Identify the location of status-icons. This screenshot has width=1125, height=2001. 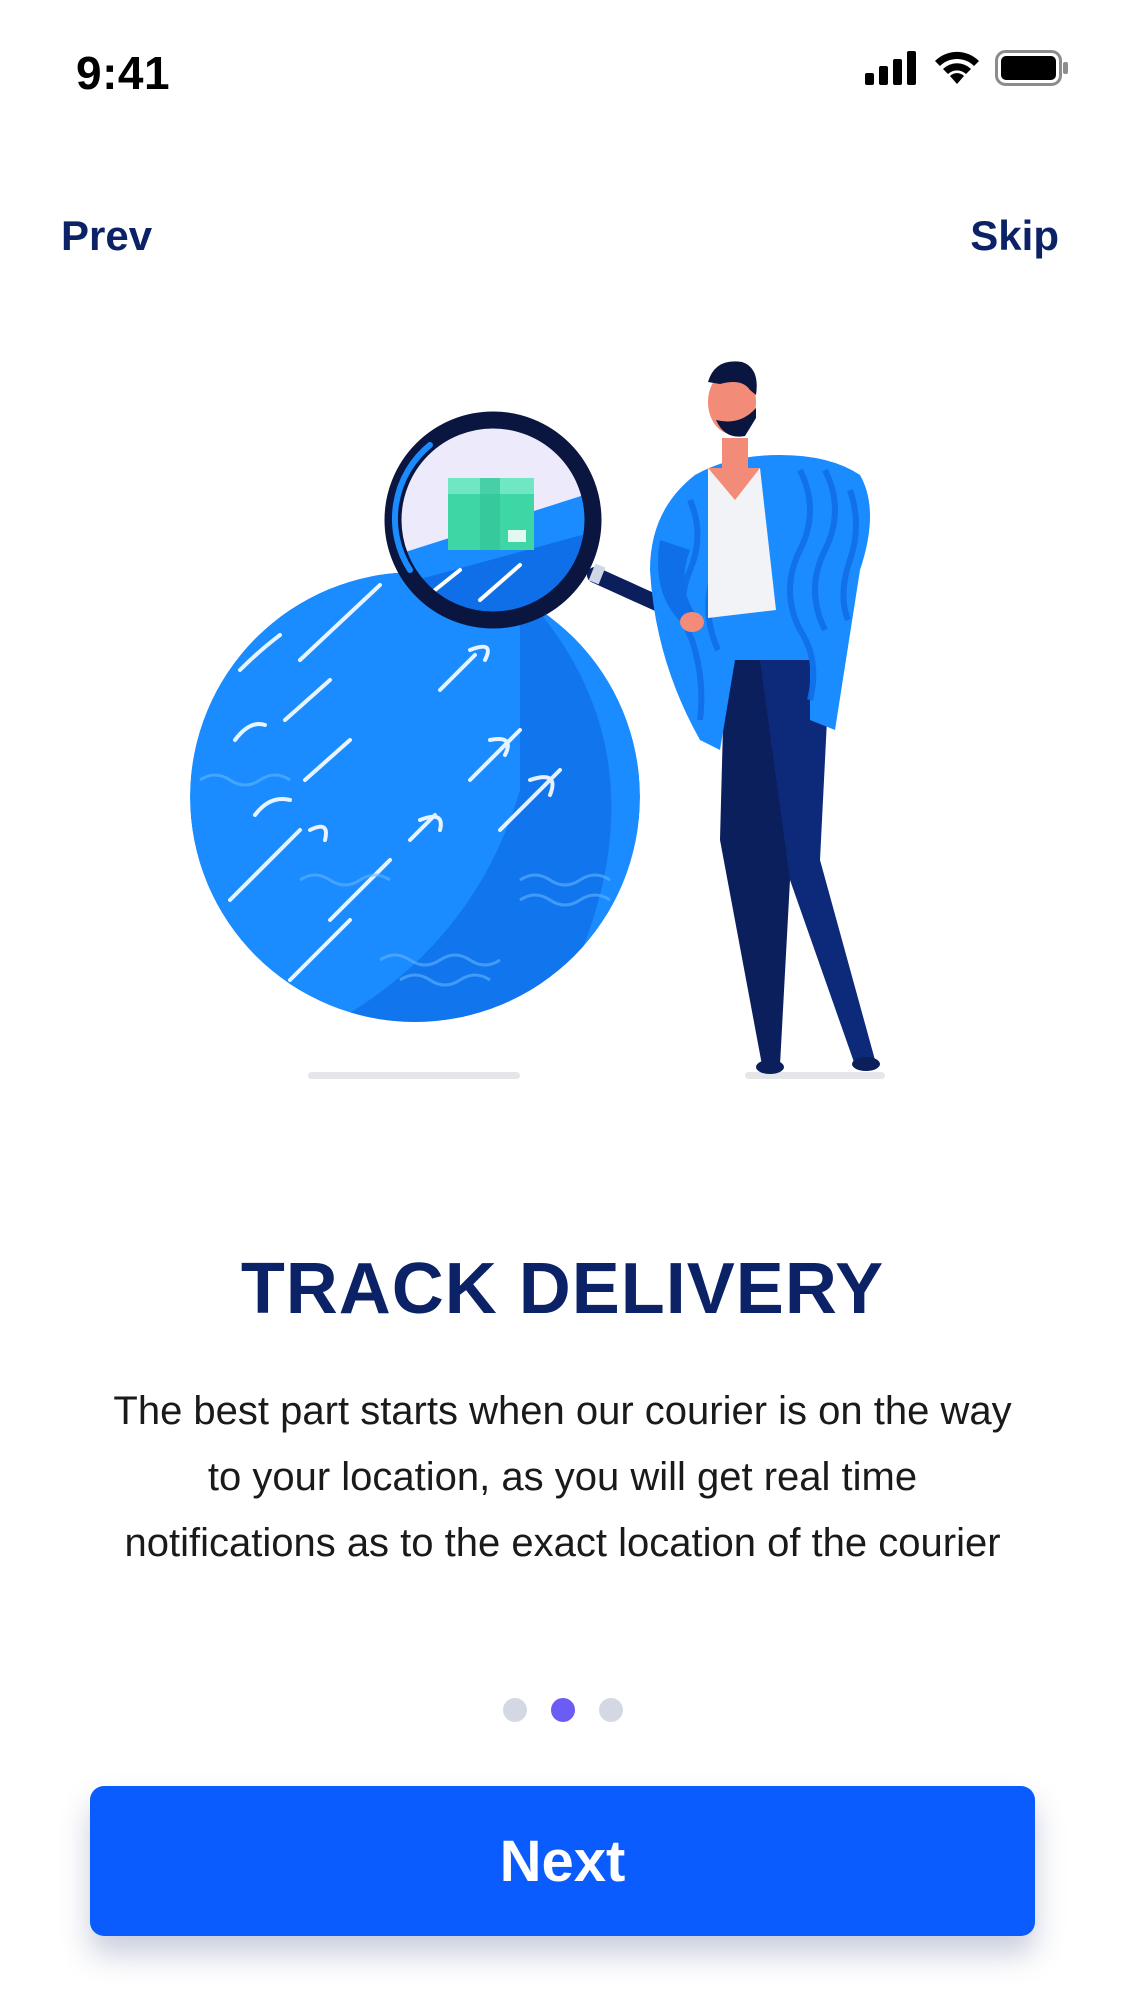
(967, 68).